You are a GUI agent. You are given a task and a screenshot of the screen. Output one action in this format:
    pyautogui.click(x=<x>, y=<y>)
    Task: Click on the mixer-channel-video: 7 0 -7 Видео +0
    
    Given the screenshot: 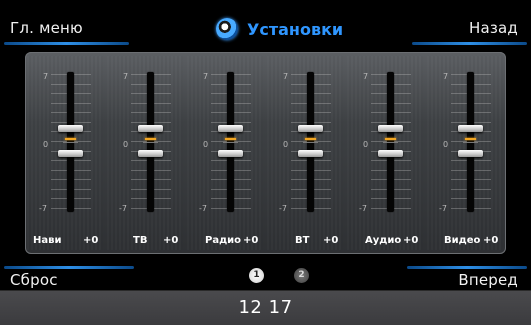 What is the action you would take?
    pyautogui.click(x=465, y=153)
    